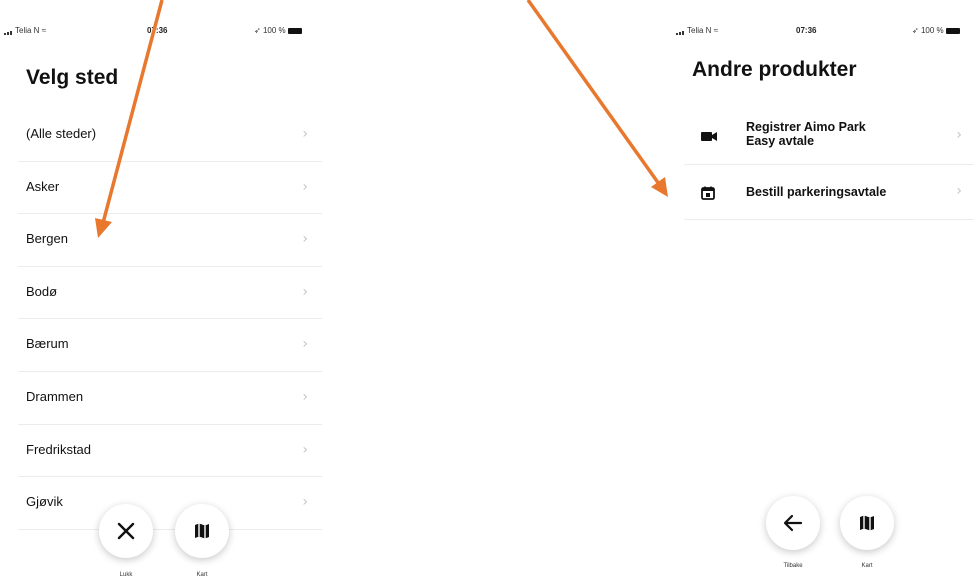 This screenshot has height=583, width=974. I want to click on list-item: Bodø ›, so click(170, 293).